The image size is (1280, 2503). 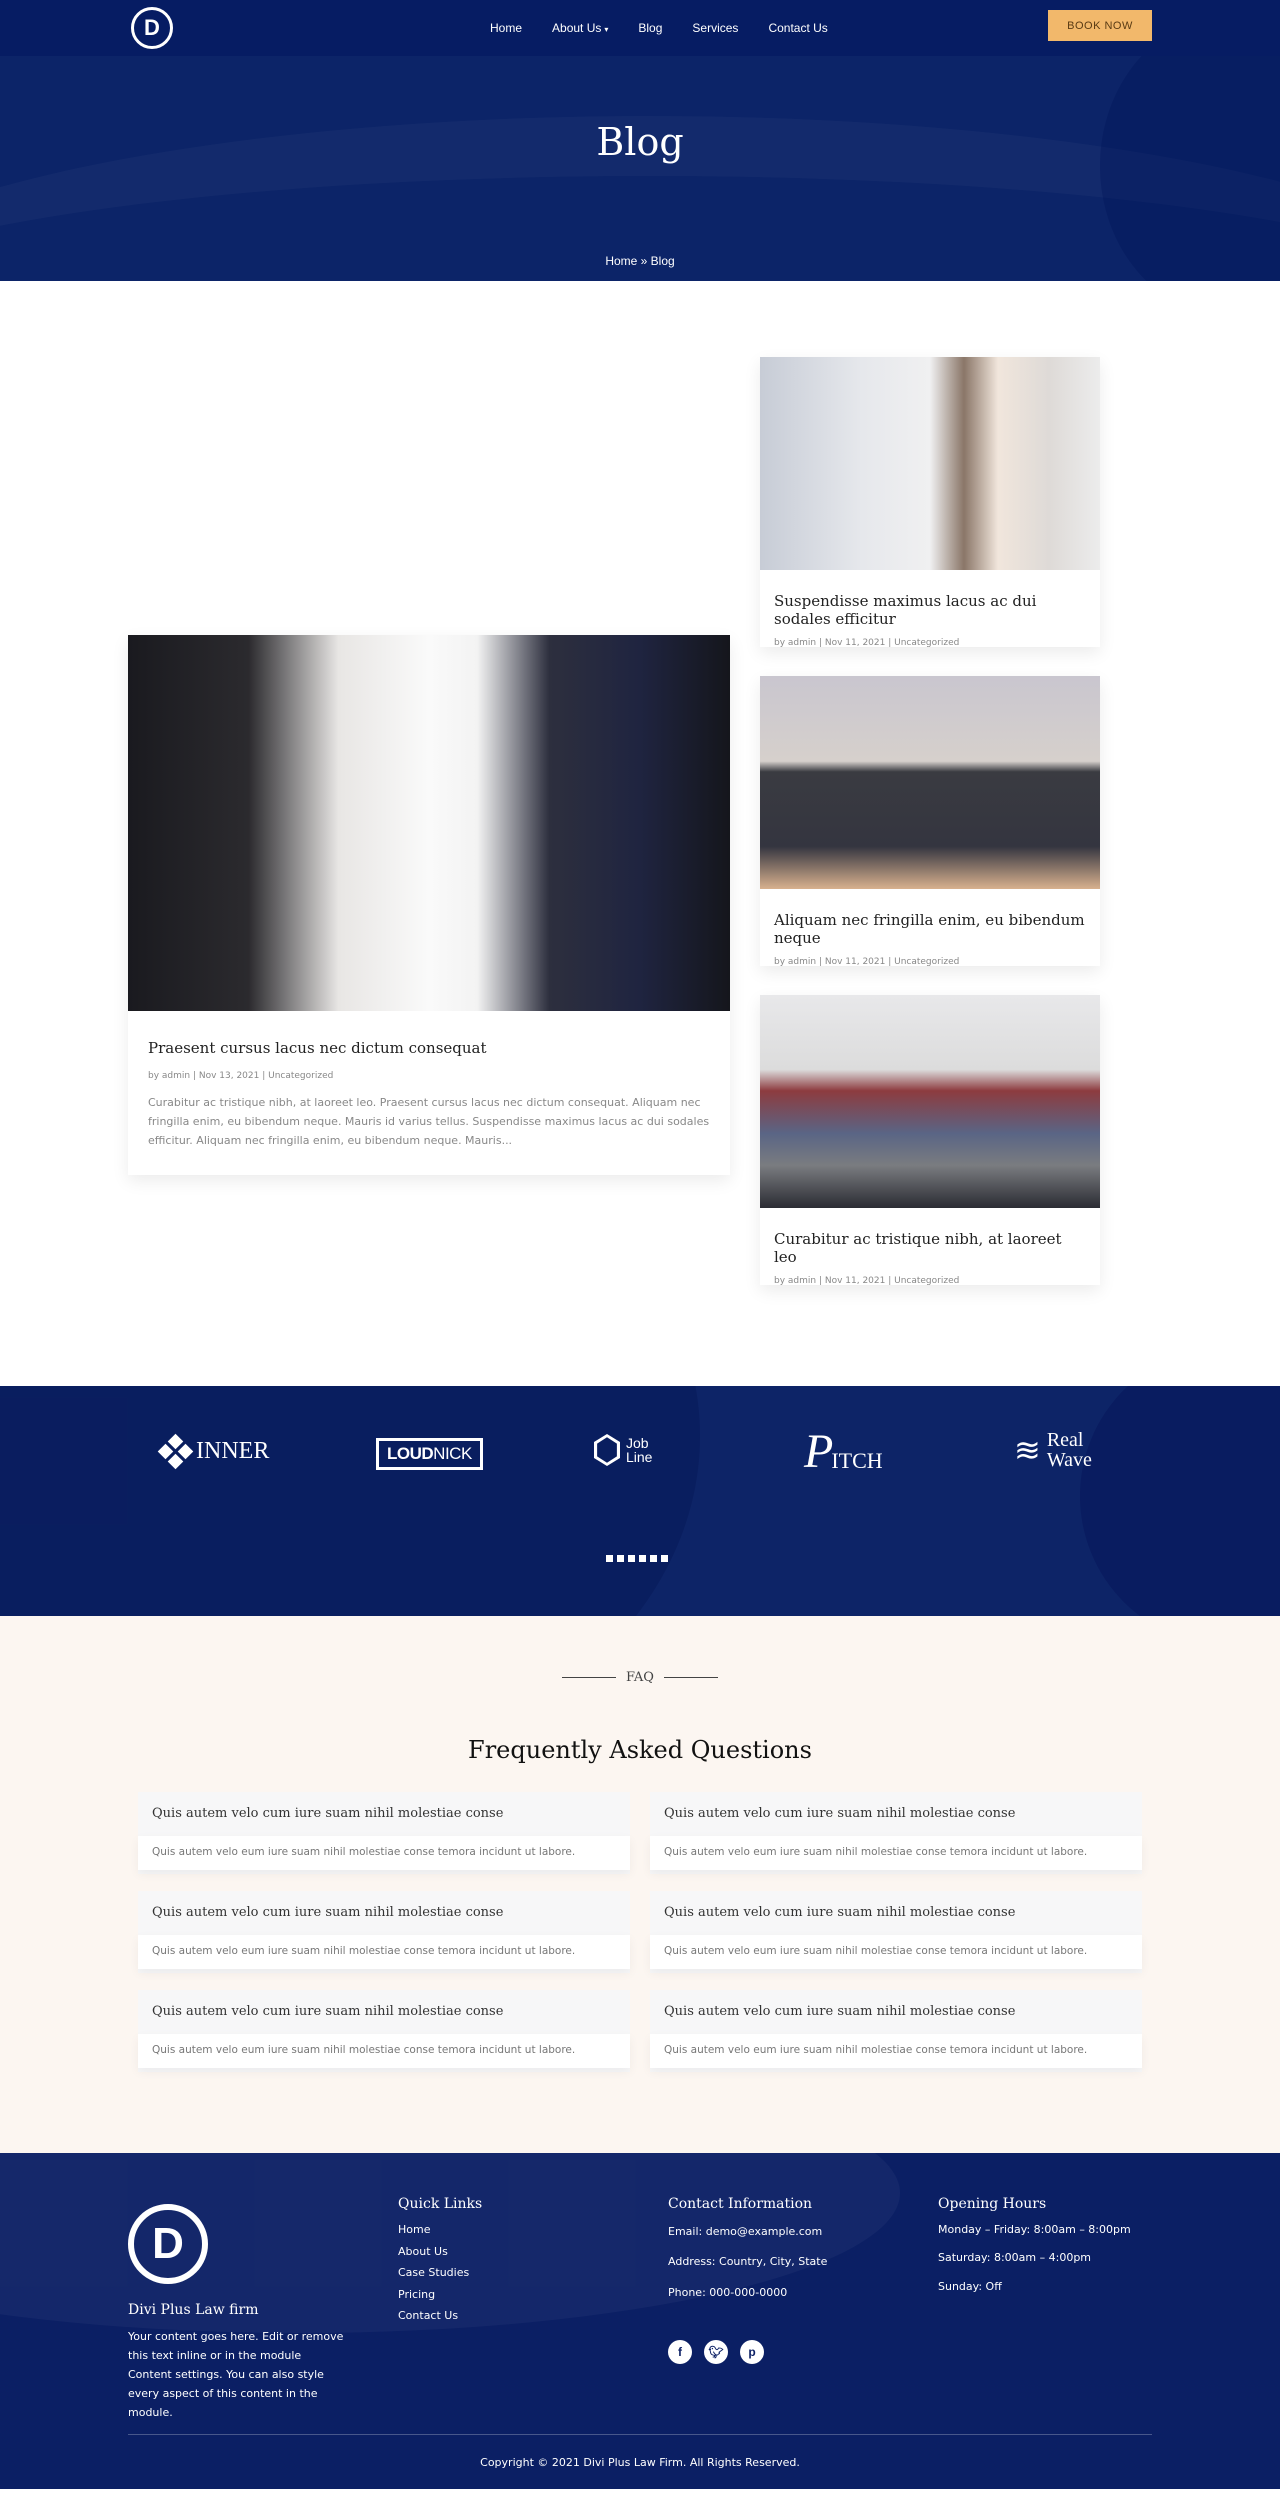 I want to click on footer-link-case-studies: Case Studies, so click(x=433, y=2273).